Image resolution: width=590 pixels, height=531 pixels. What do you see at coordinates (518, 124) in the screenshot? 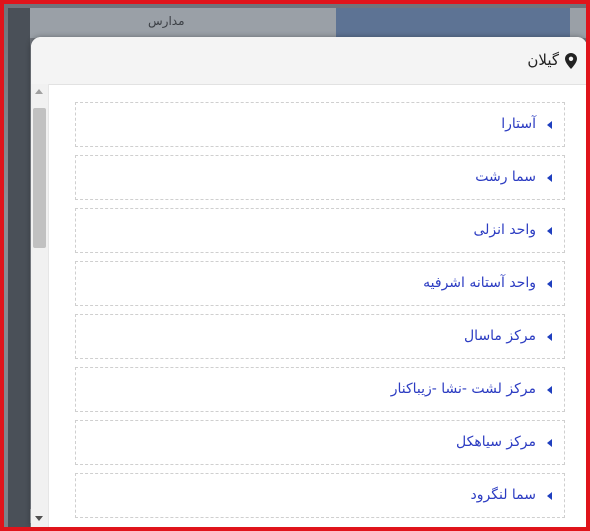
I see `list-item-label: آستارا` at bounding box center [518, 124].